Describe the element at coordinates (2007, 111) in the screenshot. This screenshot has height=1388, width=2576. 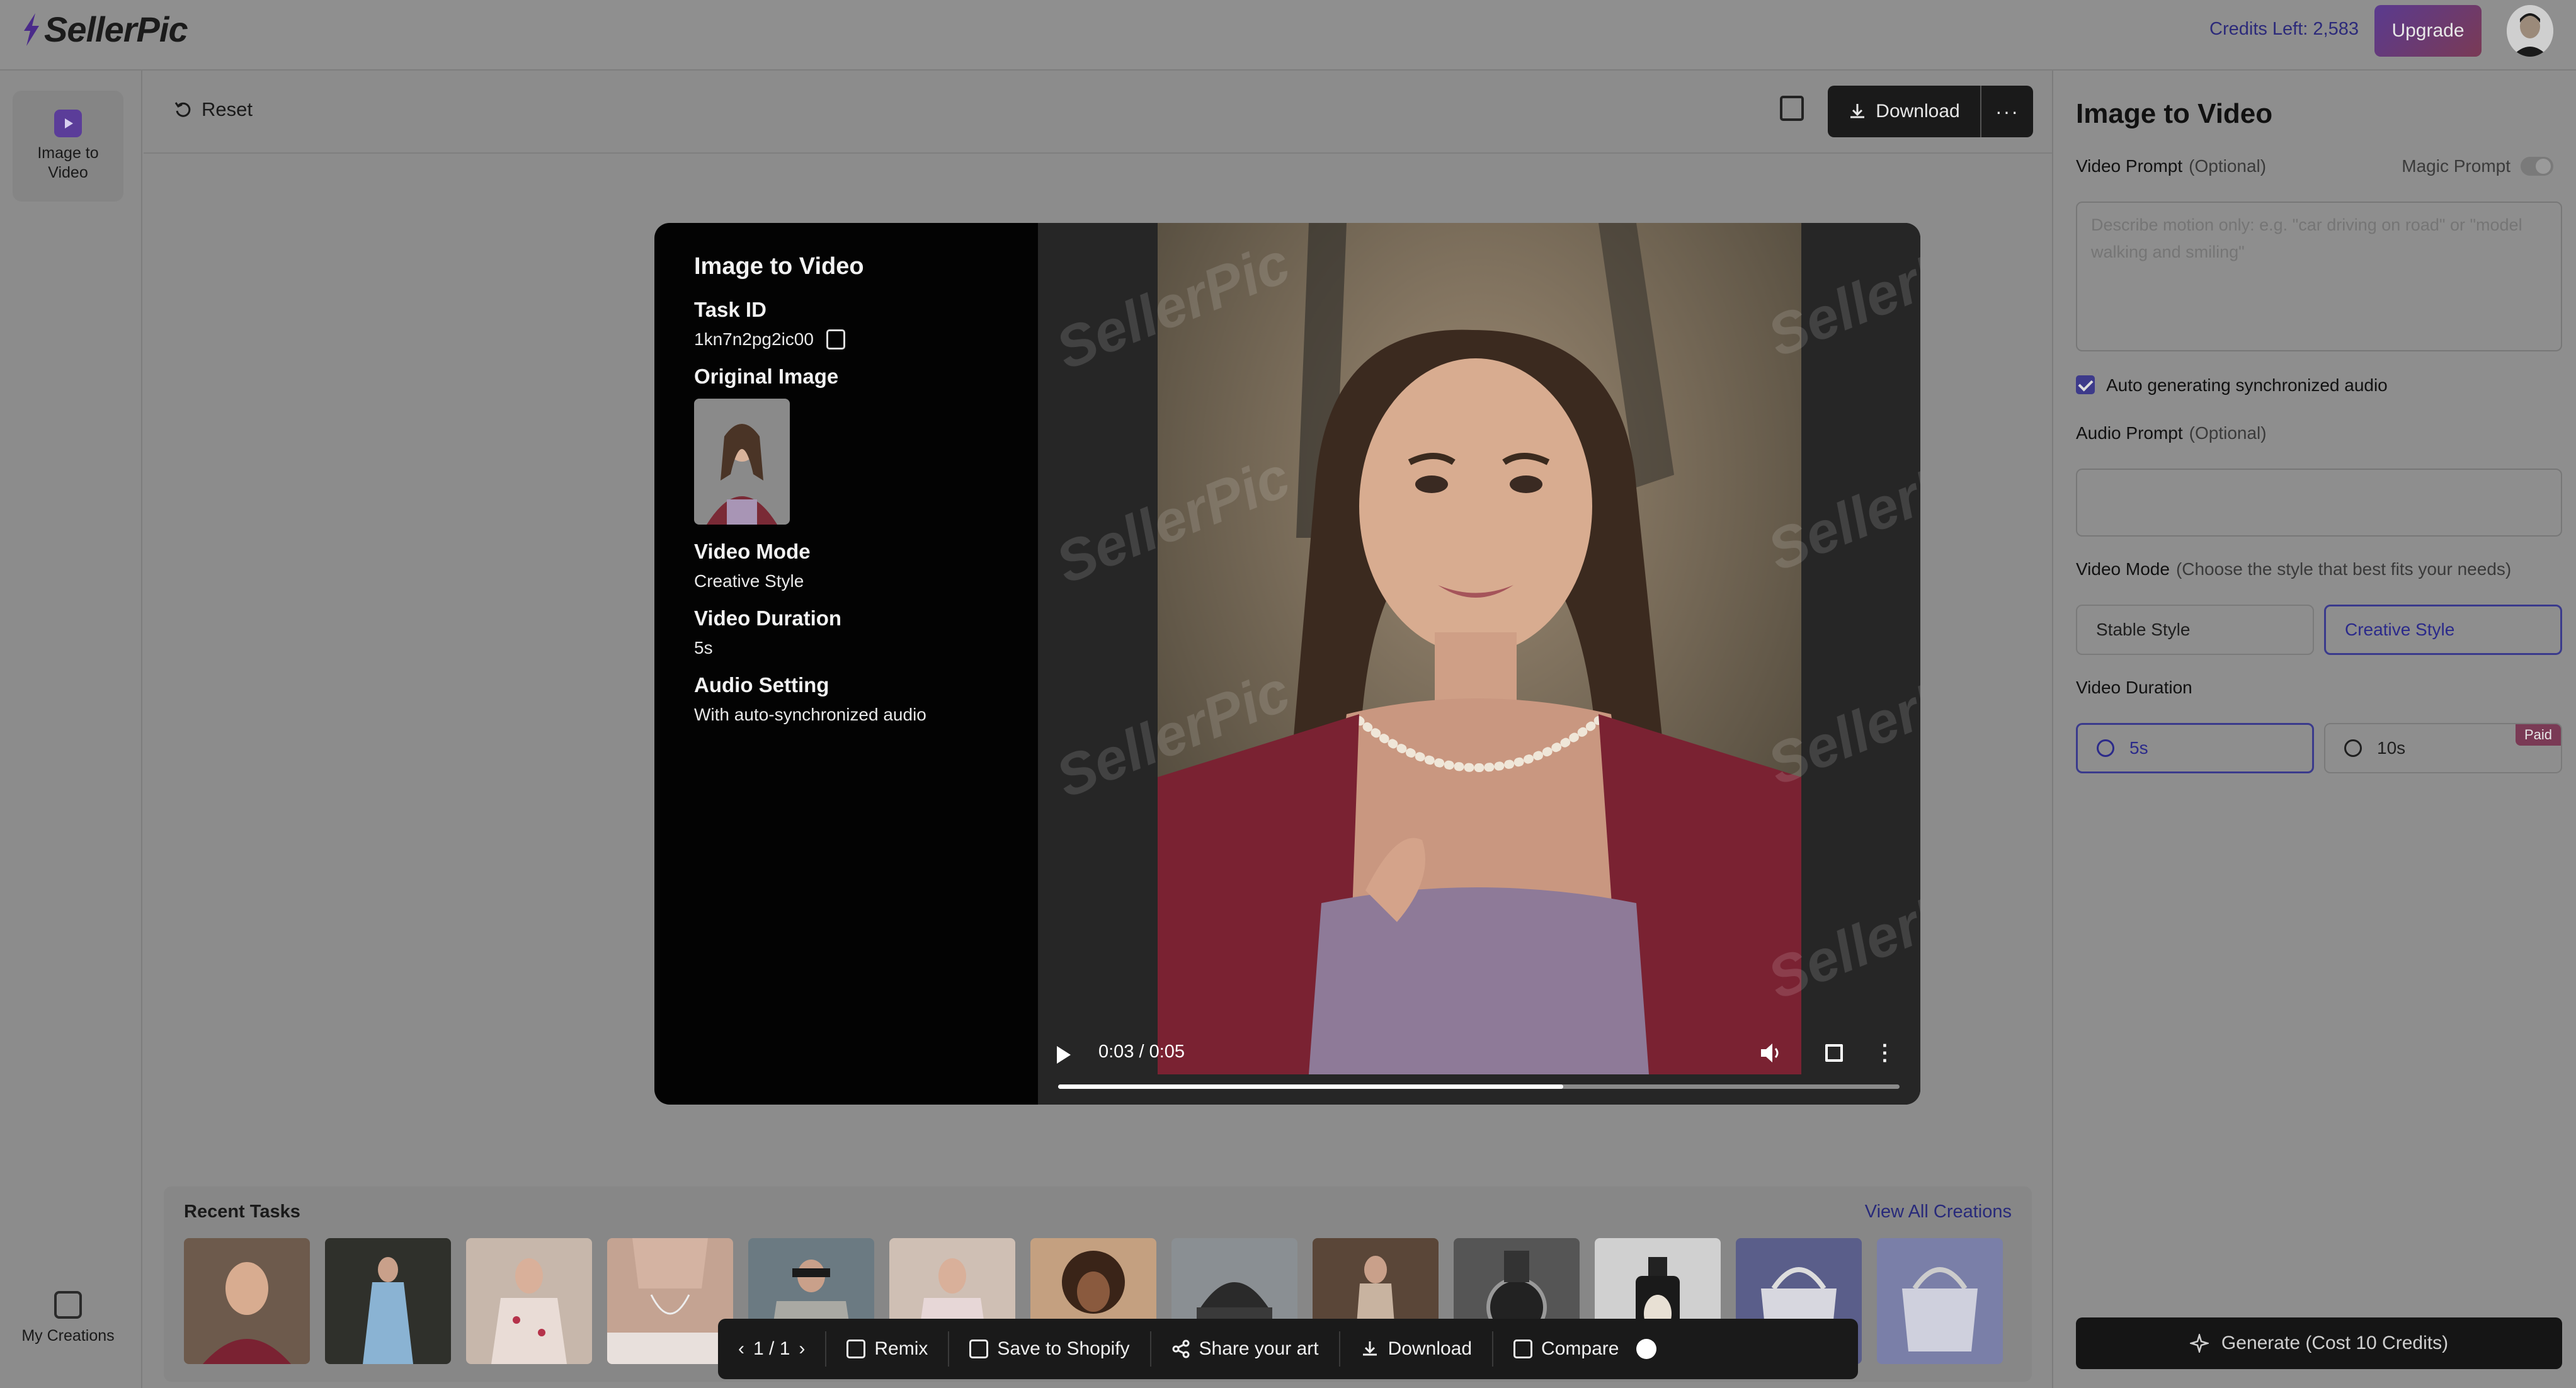
I see `more-options-button: ···` at that location.